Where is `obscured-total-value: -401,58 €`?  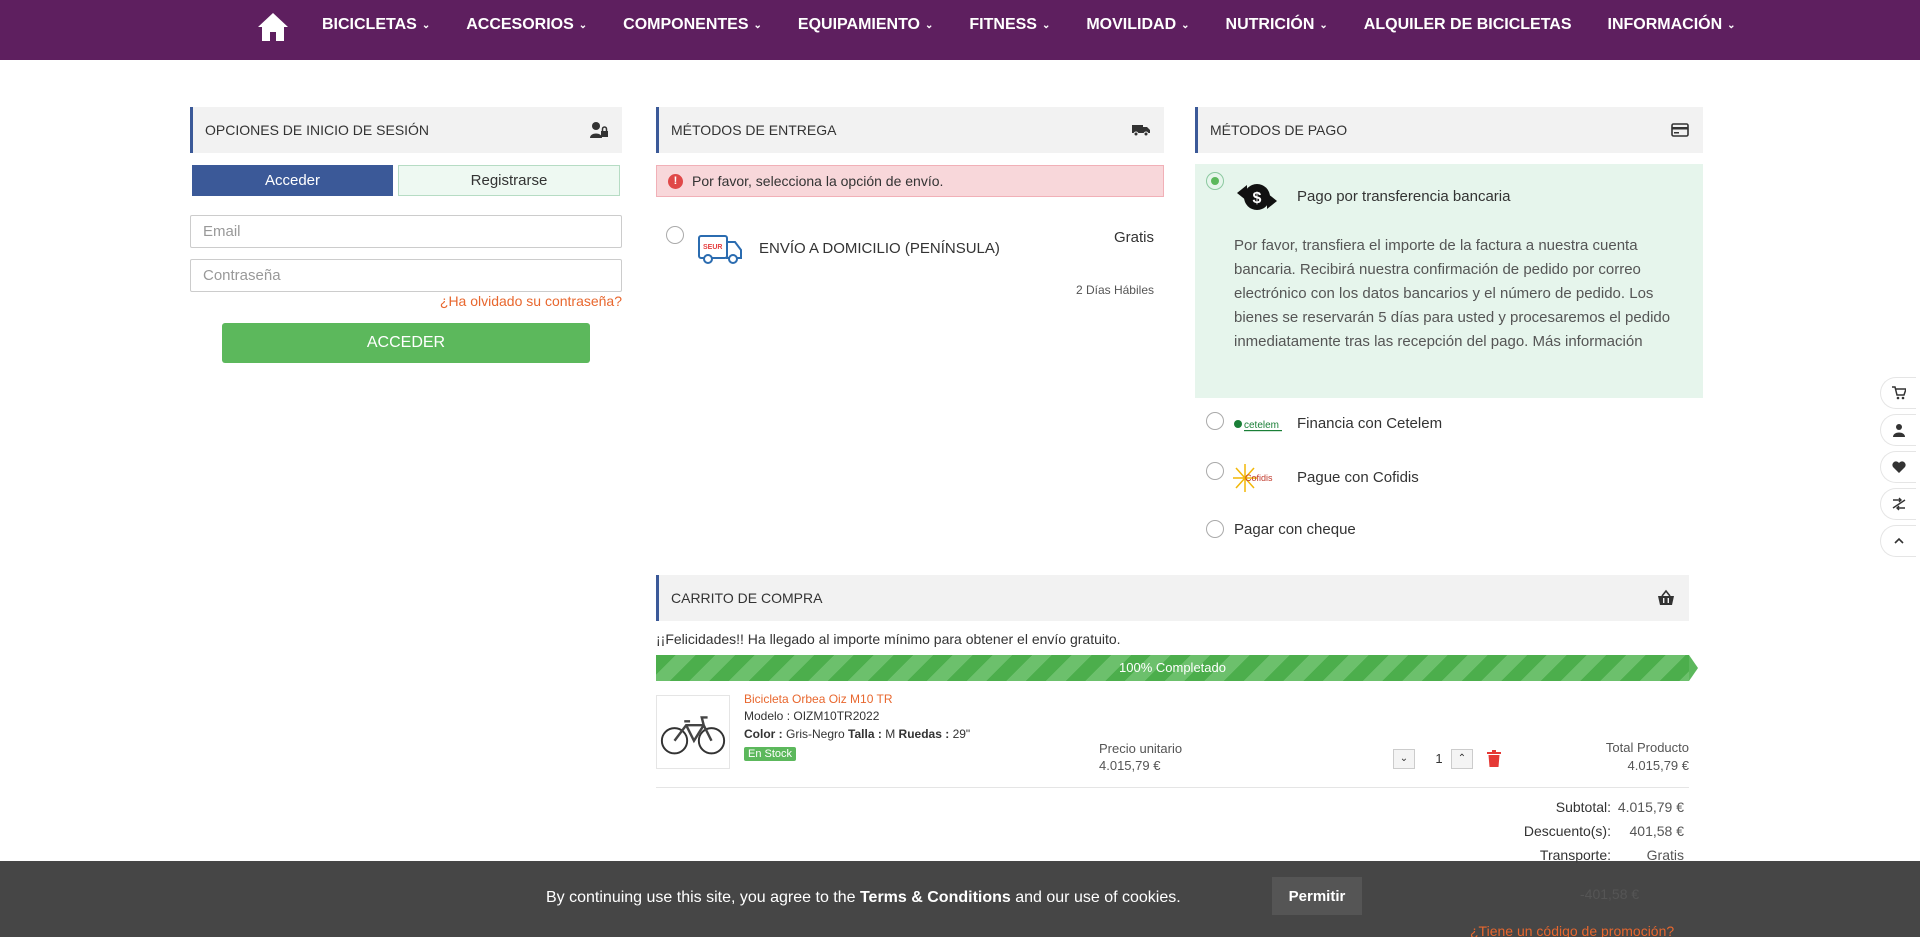 obscured-total-value: -401,58 € is located at coordinates (1610, 894).